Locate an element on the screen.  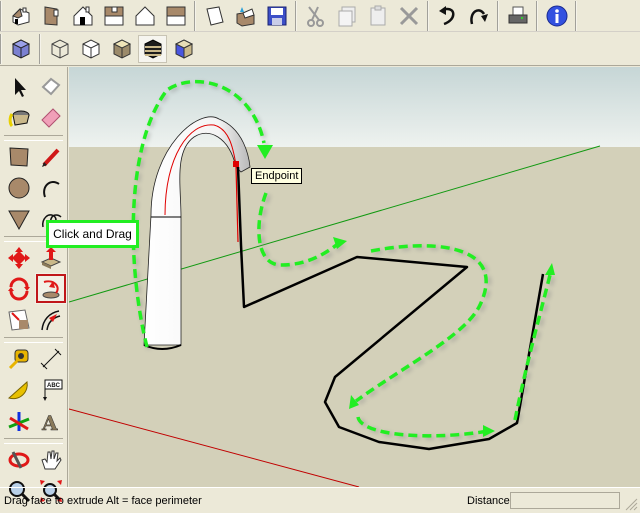
floppy-disk-icon is located at coordinates (276, 15).